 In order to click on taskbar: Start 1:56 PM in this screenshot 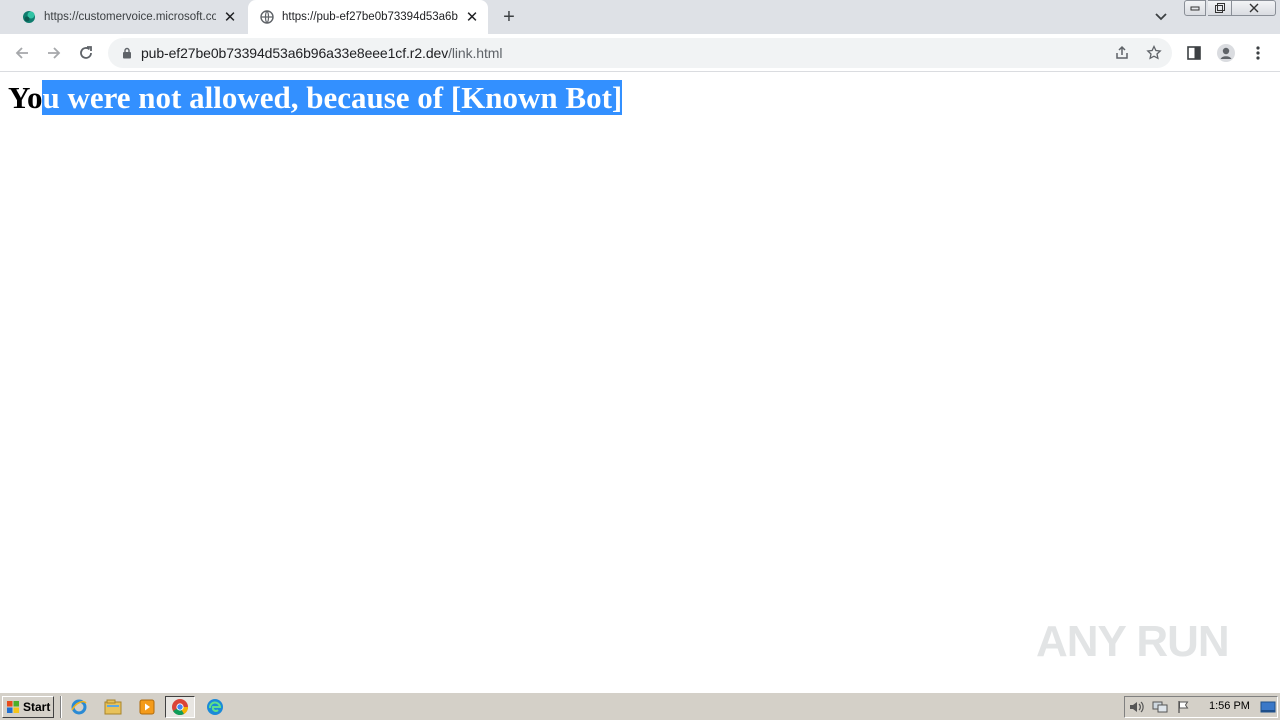, I will do `click(640, 706)`.